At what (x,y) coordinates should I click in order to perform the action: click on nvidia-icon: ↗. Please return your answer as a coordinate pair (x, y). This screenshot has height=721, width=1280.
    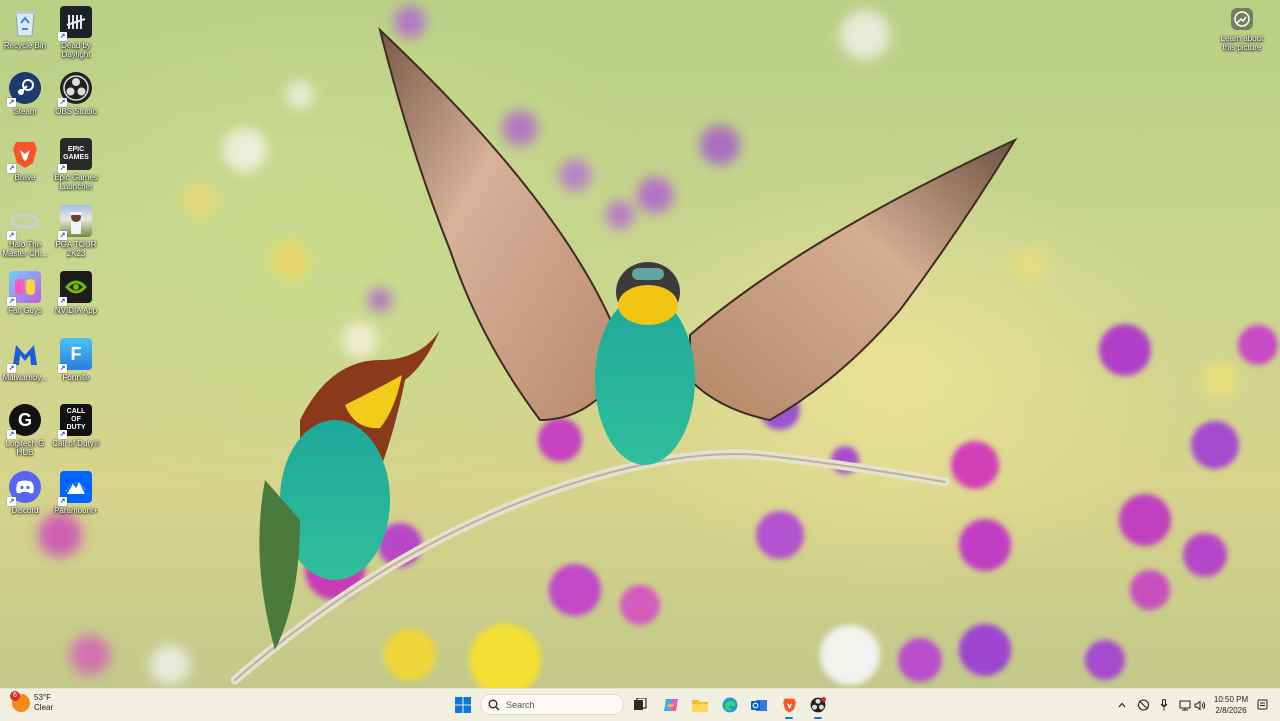
    Looking at the image, I should click on (75, 288).